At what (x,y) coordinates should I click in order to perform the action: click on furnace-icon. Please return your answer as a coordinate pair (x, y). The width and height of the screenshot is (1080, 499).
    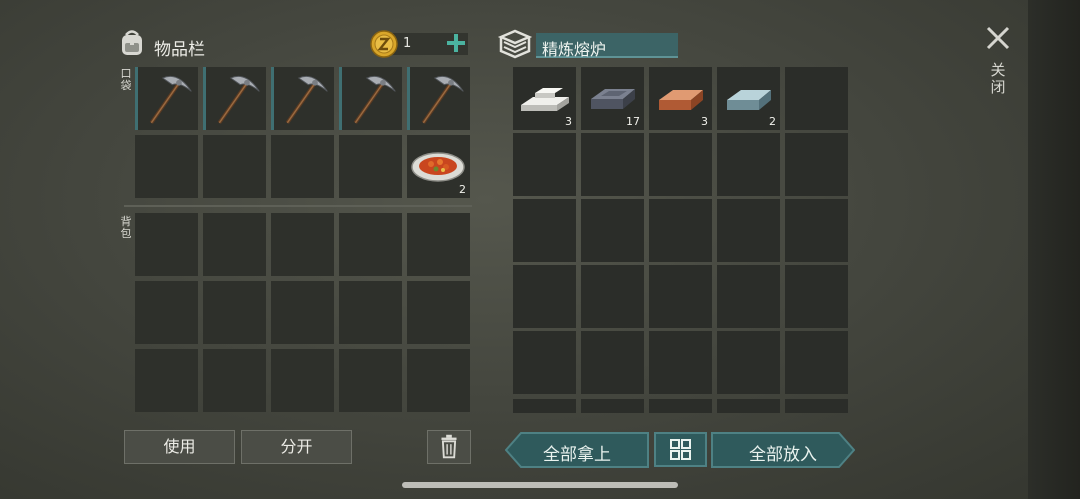
    Looking at the image, I should click on (515, 43).